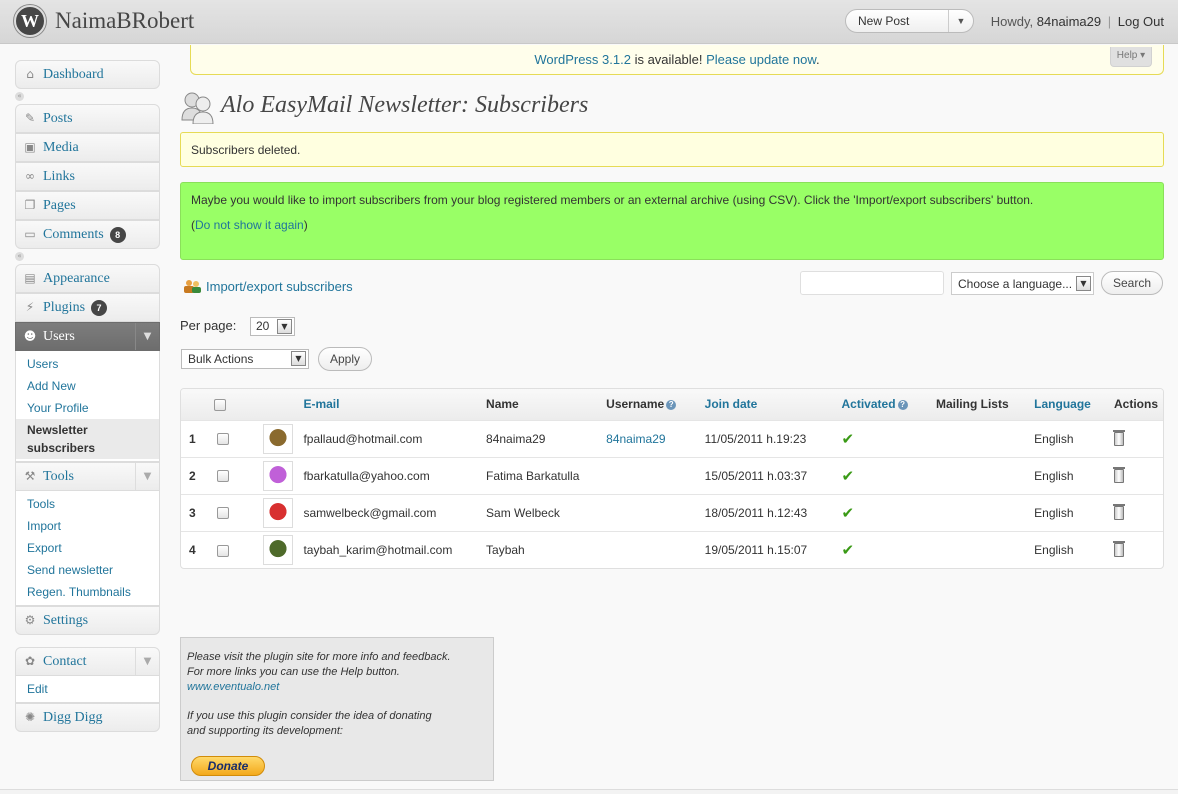  What do you see at coordinates (884, 404) in the screenshot?
I see `column-activated: Activated?` at bounding box center [884, 404].